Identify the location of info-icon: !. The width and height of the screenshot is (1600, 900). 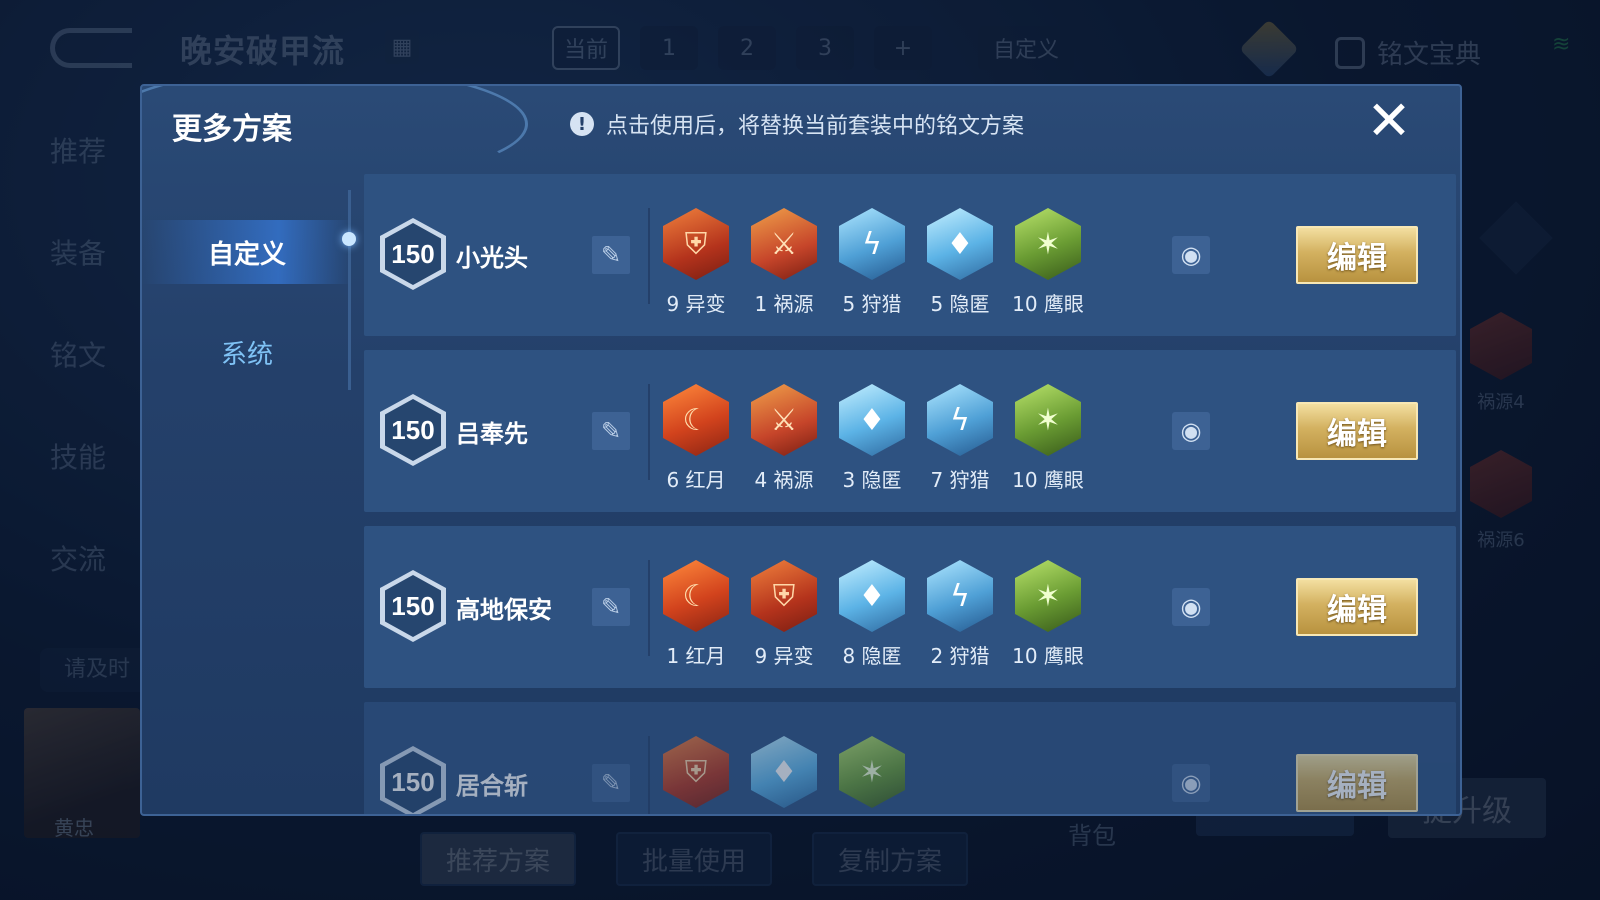
(582, 124).